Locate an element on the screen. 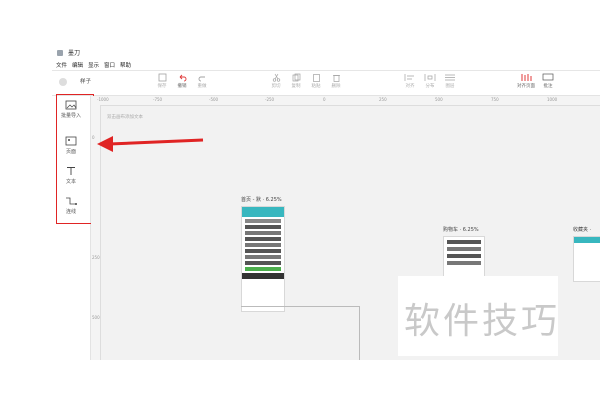  artboard-home is located at coordinates (263, 259).